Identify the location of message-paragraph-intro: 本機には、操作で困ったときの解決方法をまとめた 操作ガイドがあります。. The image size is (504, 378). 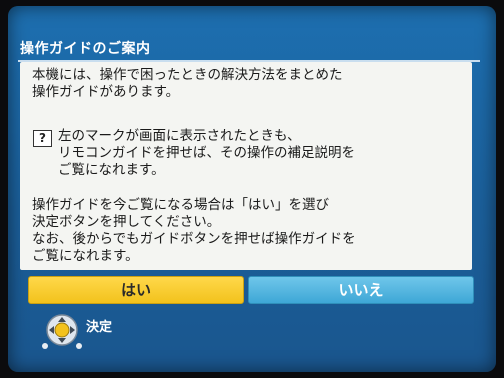
(187, 83).